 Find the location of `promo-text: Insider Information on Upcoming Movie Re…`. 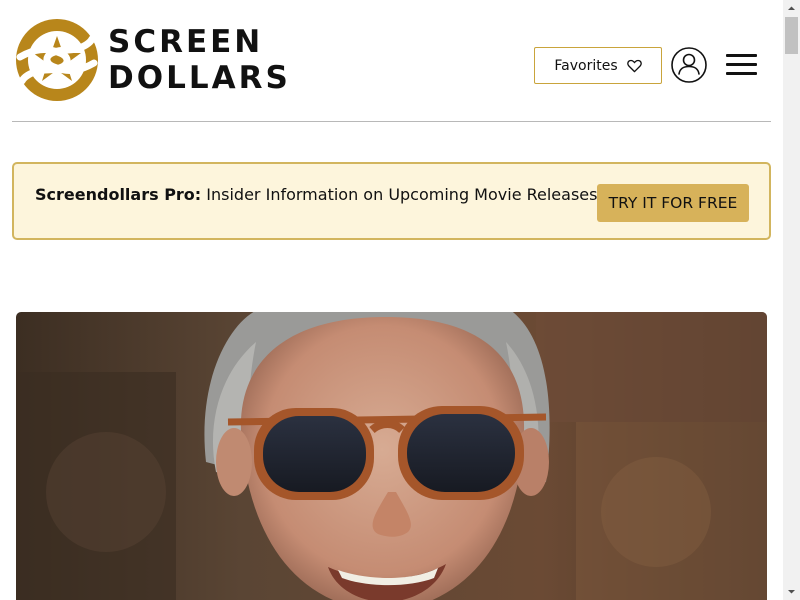

promo-text: Insider Information on Upcoming Movie Re… is located at coordinates (399, 194).